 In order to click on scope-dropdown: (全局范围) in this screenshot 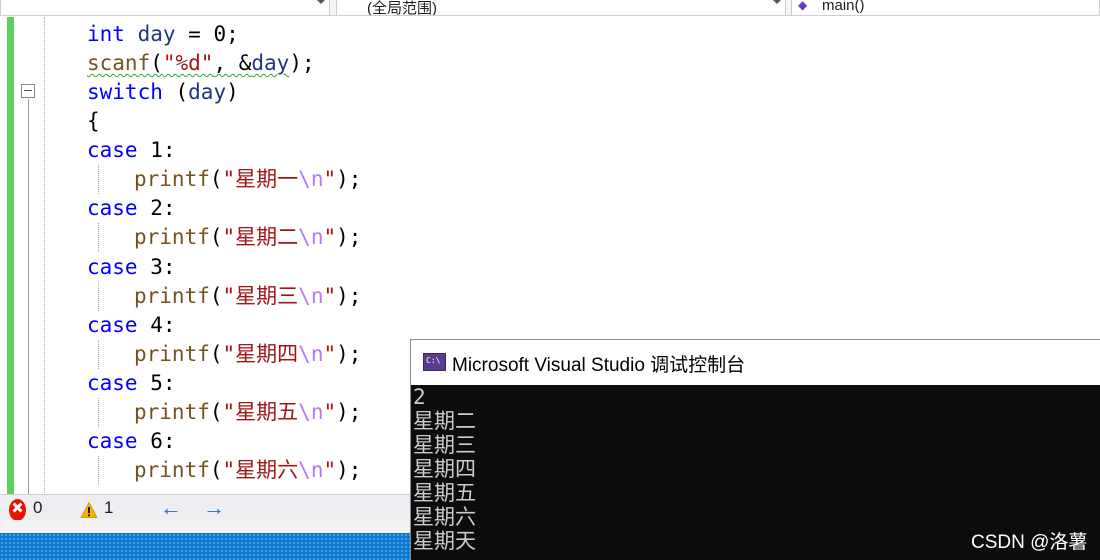, I will do `click(561, 8)`.